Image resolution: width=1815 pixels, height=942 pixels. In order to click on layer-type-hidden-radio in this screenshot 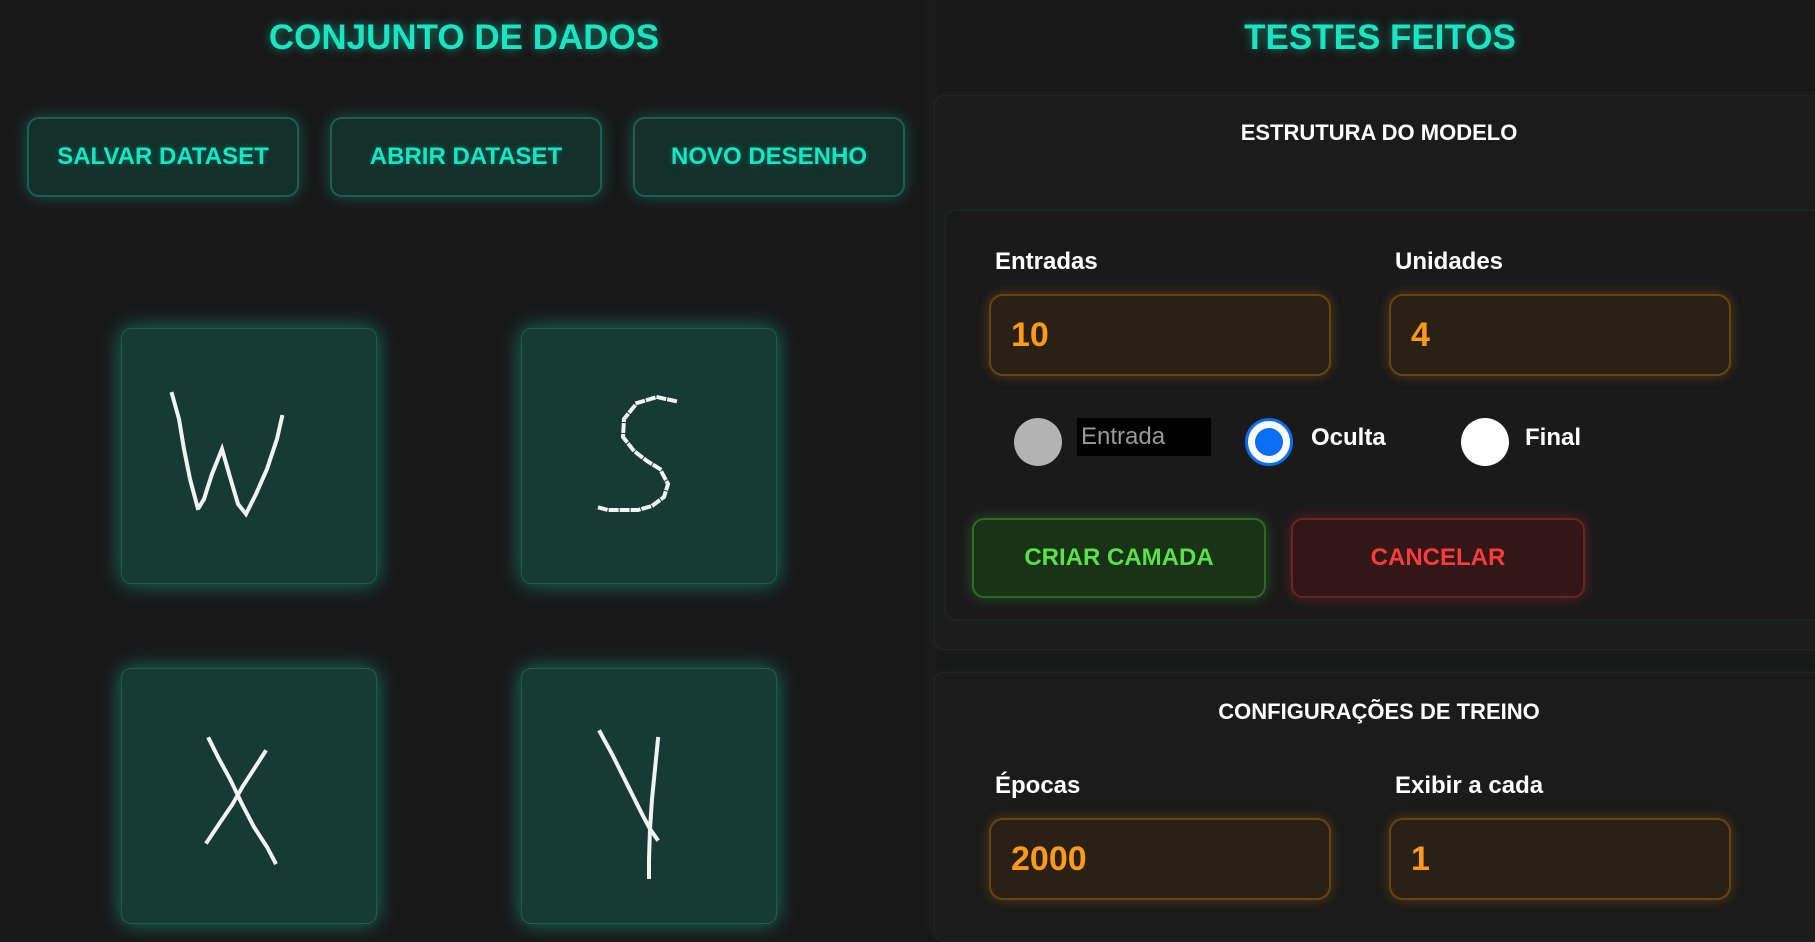, I will do `click(1269, 442)`.